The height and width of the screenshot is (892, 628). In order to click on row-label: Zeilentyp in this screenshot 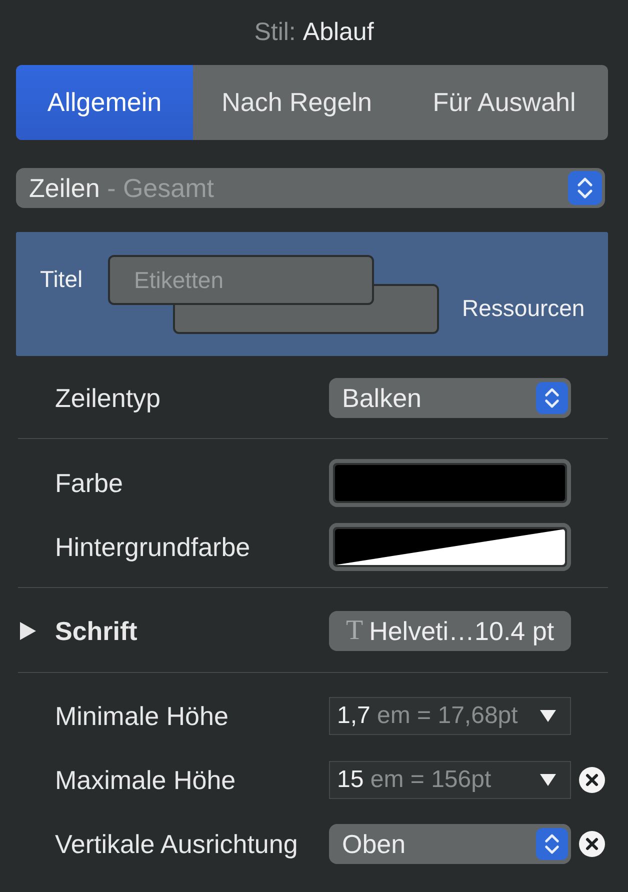, I will do `click(108, 398)`.